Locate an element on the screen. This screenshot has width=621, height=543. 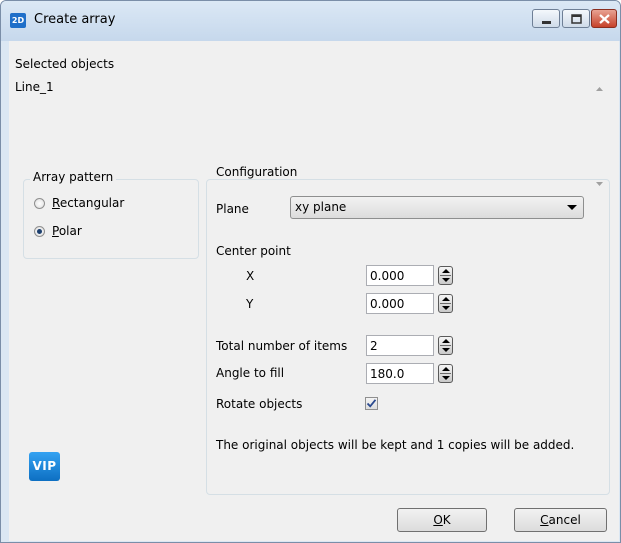
checkmark-icon is located at coordinates (371, 403).